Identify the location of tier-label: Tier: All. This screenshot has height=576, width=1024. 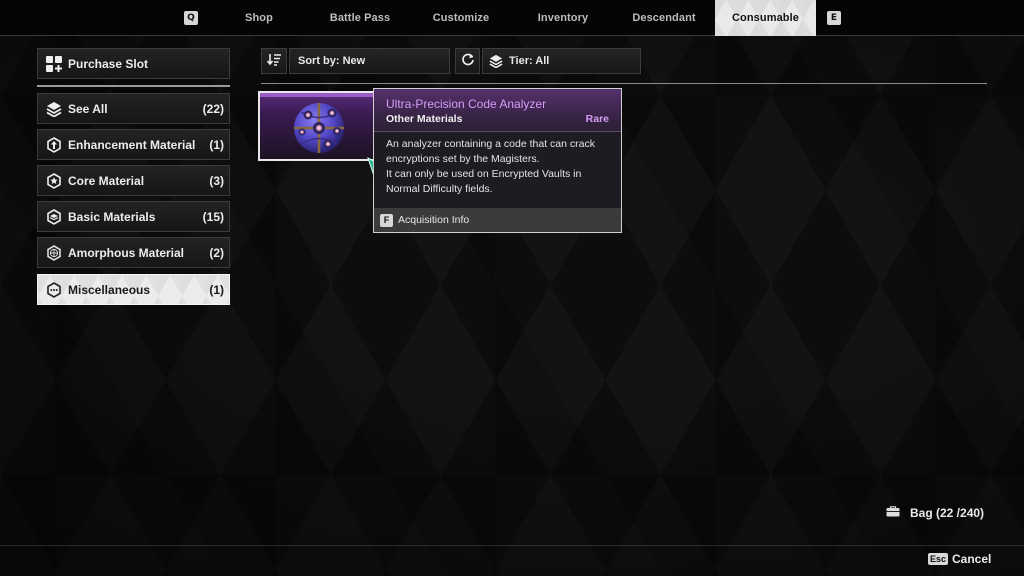
(529, 61).